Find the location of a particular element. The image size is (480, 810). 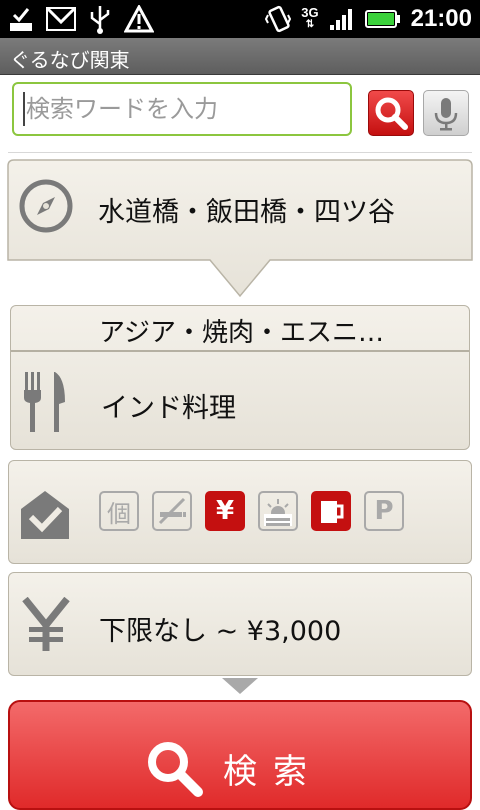

filter-card: 個 ¥ P is located at coordinates (240, 512).